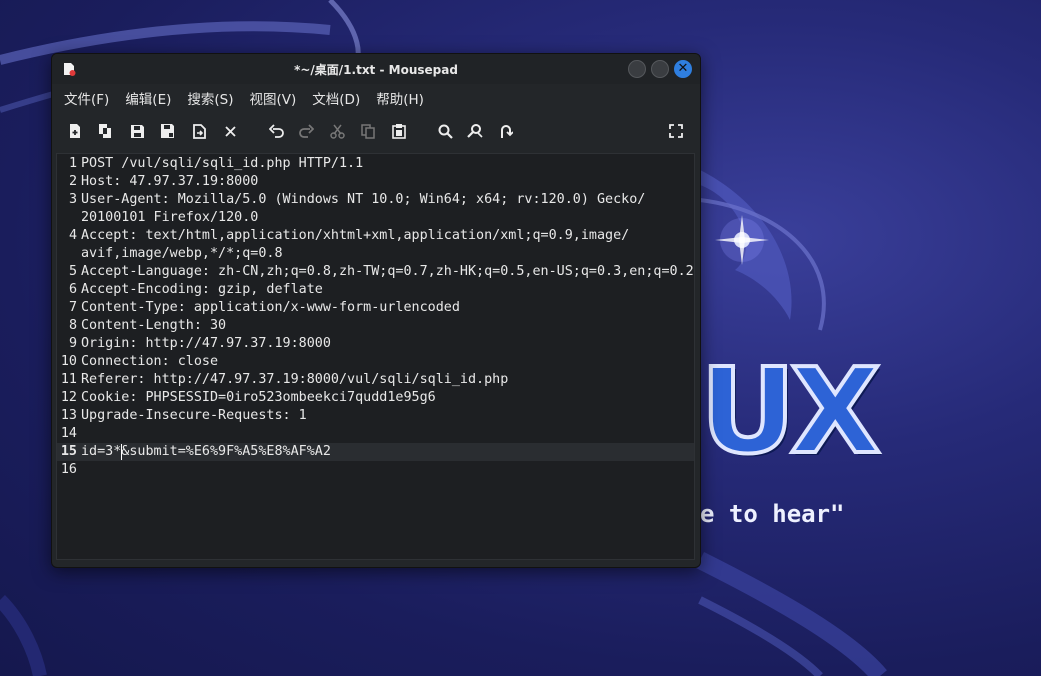  Describe the element at coordinates (368, 131) in the screenshot. I see `copy-icon` at that location.